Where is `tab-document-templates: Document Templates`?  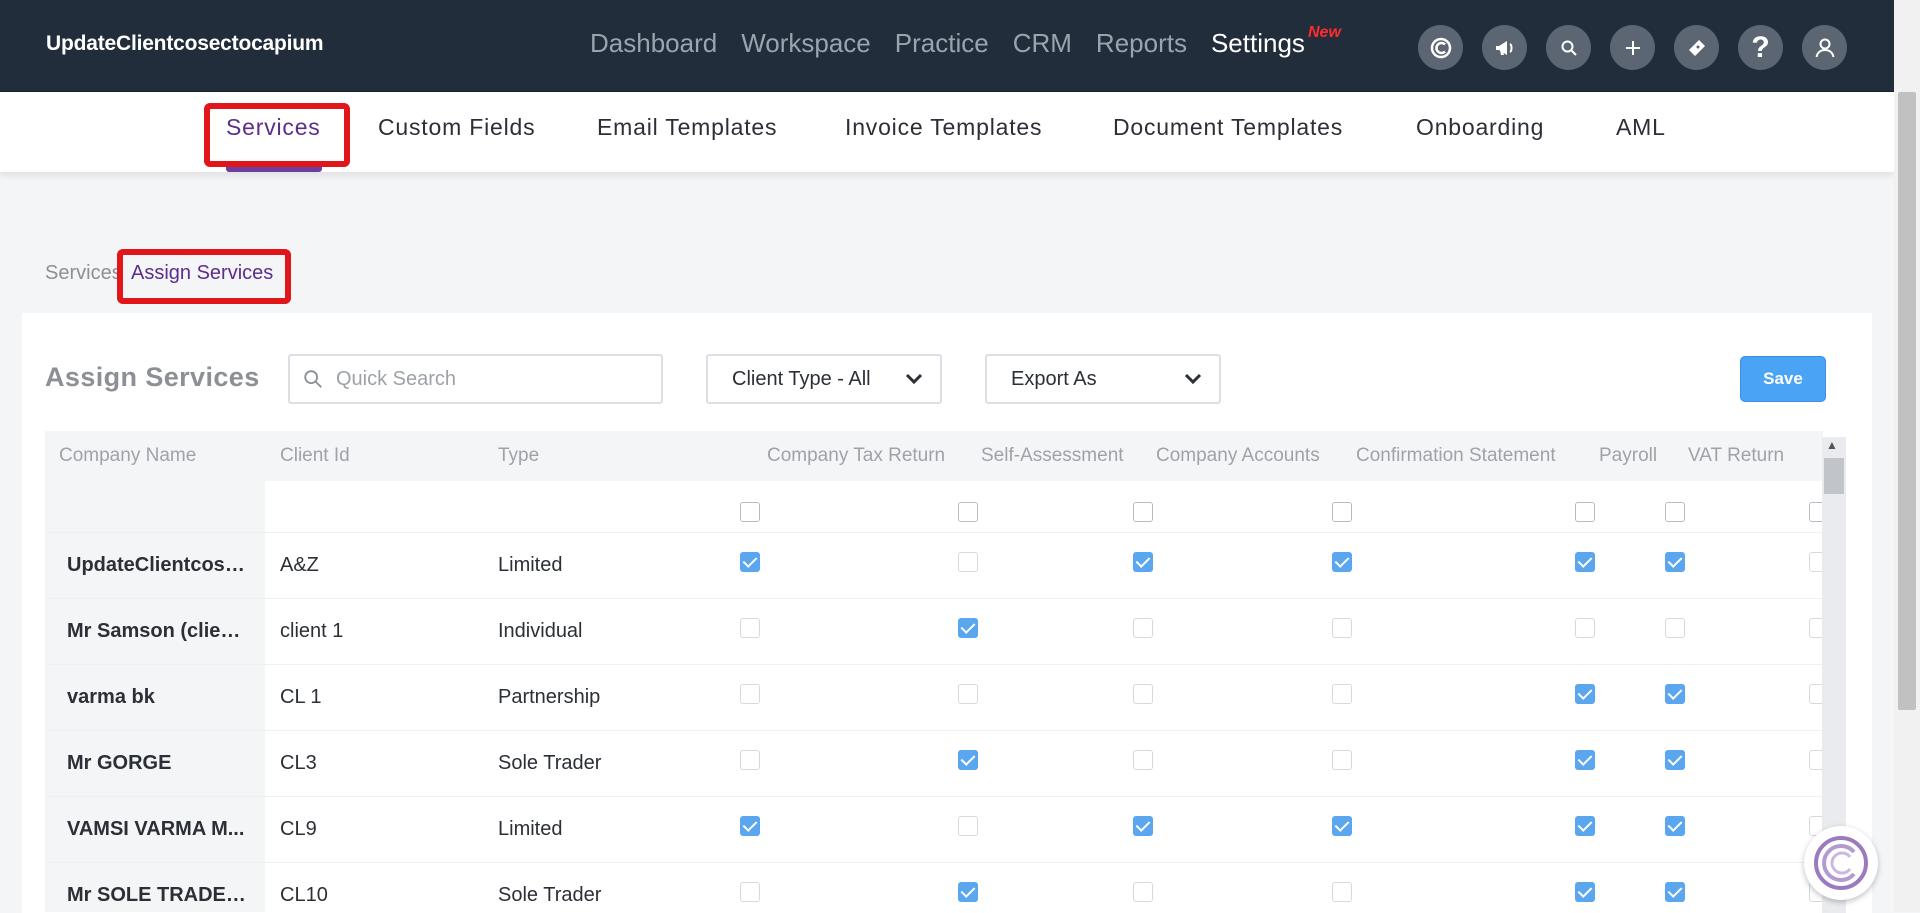
tab-document-templates: Document Templates is located at coordinates (1228, 127).